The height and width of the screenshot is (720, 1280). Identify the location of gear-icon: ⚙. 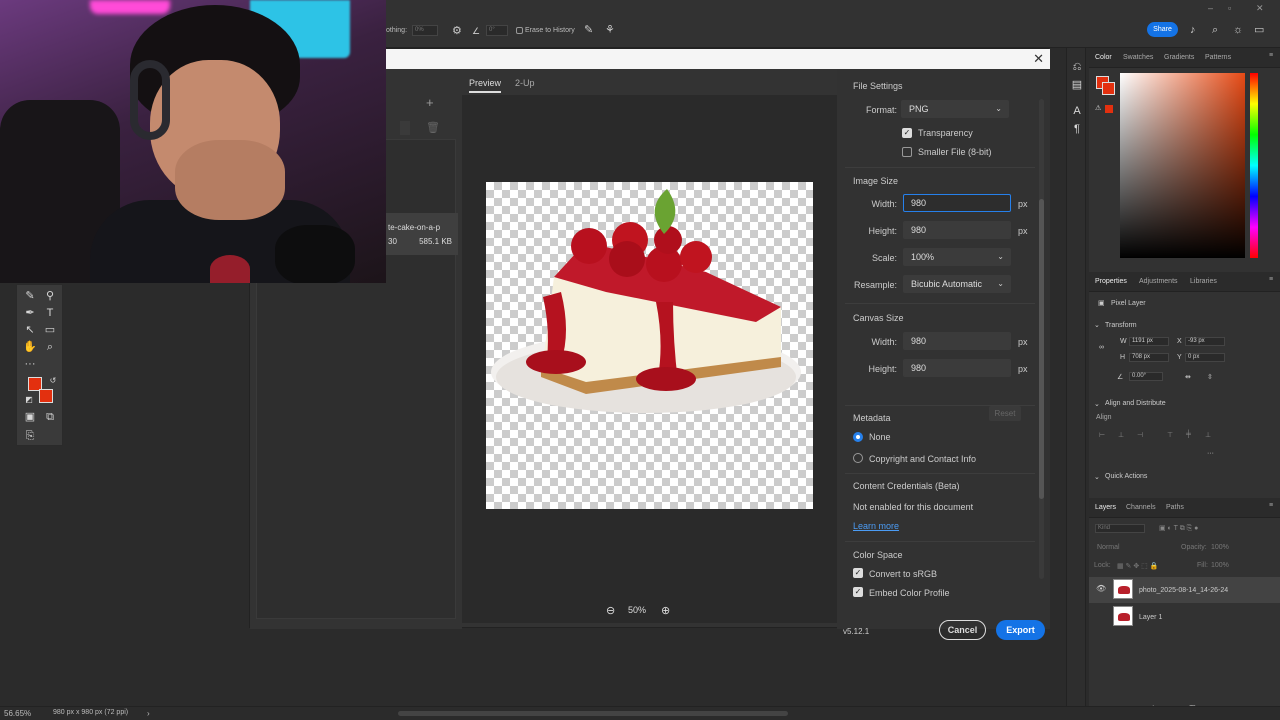
(457, 31).